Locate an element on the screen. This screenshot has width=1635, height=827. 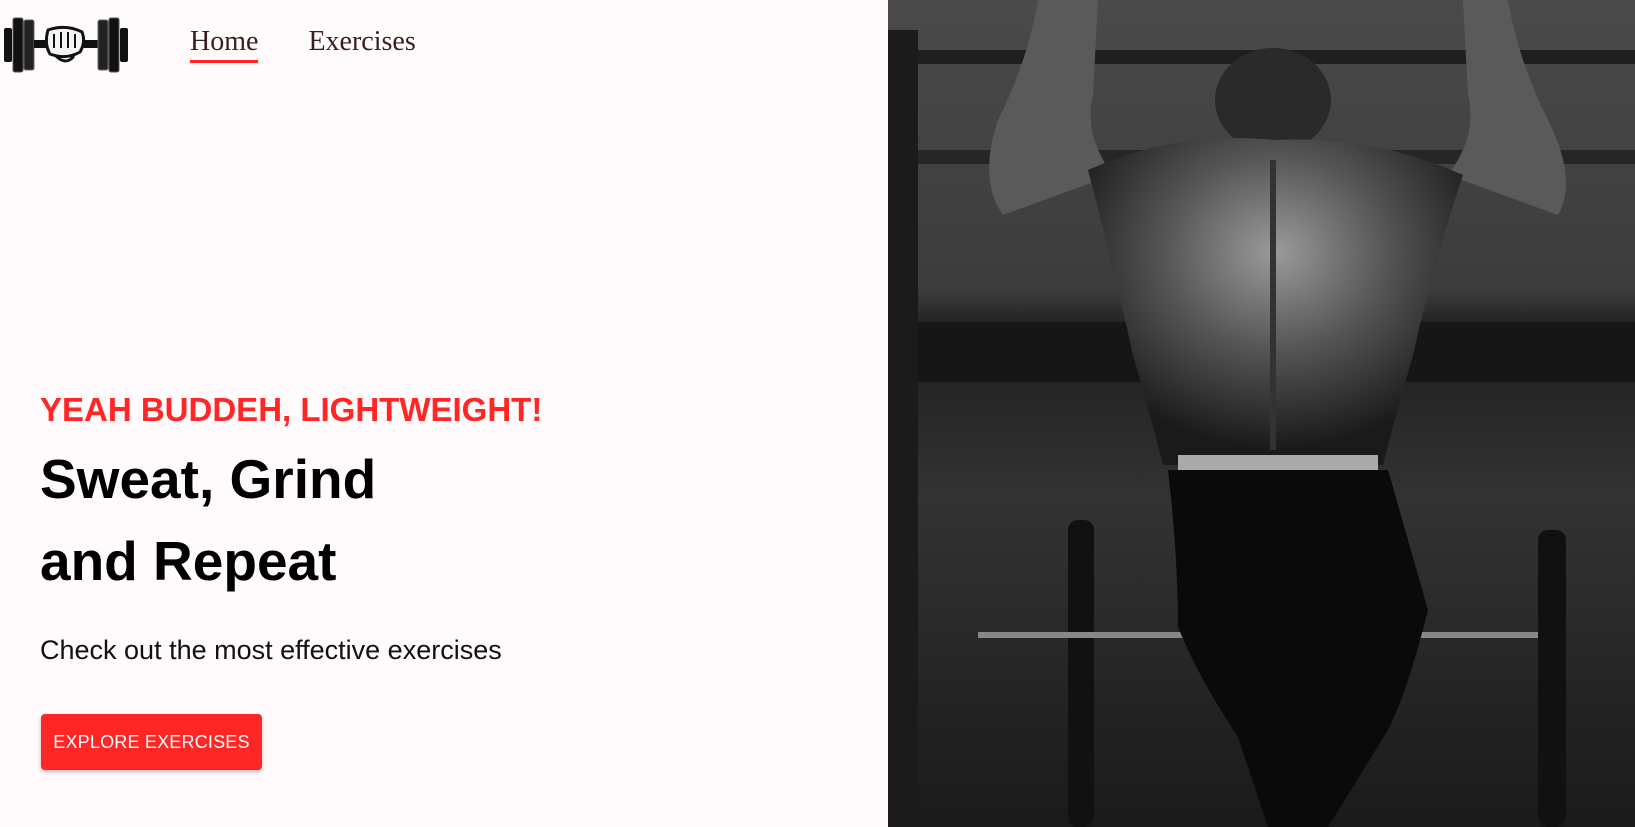
explore-exercises-button: EXPLORE EXERCISES is located at coordinates (151, 742).